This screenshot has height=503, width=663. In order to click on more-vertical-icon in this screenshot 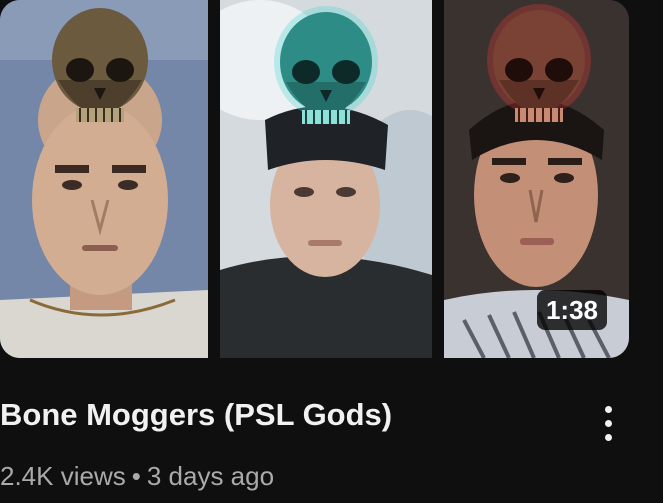, I will do `click(608, 423)`.